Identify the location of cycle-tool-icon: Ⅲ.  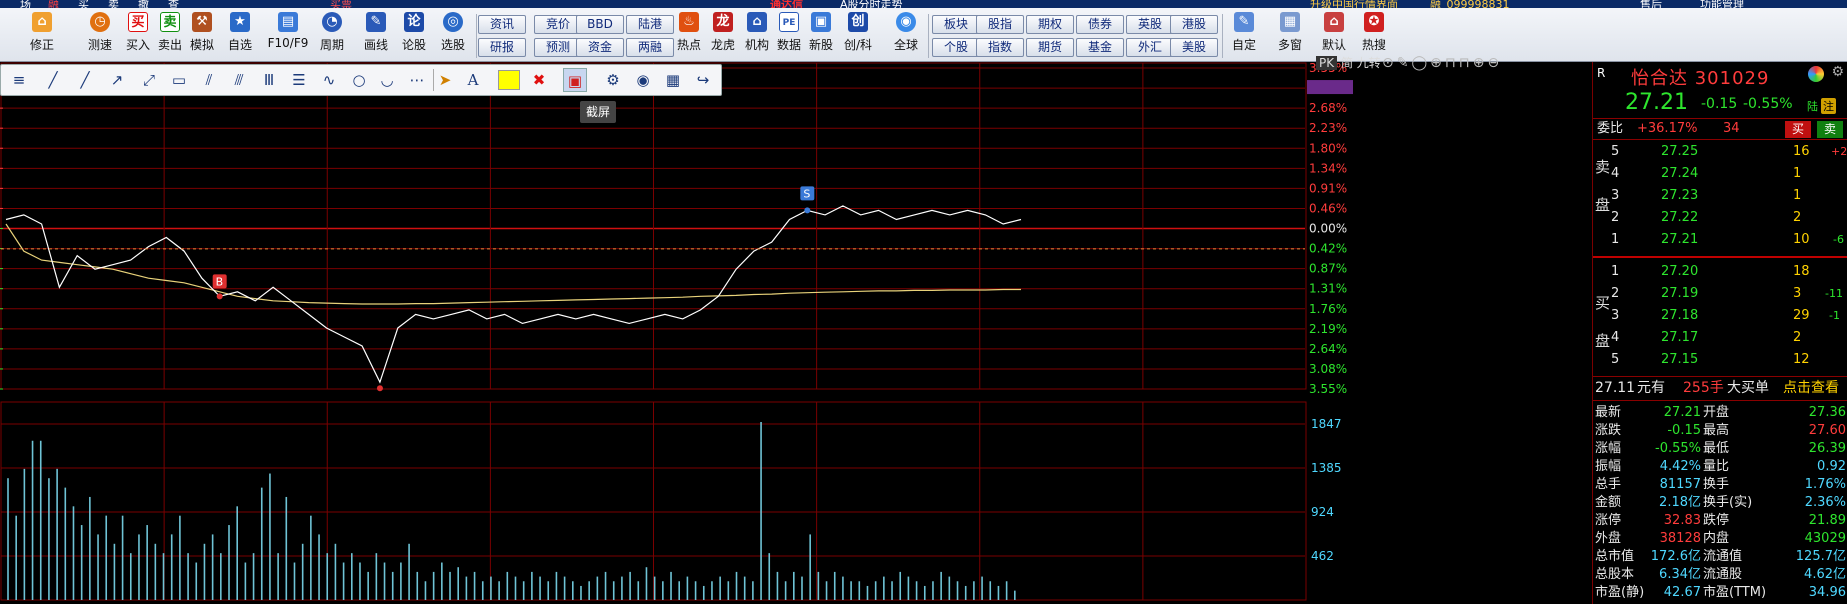
(269, 80).